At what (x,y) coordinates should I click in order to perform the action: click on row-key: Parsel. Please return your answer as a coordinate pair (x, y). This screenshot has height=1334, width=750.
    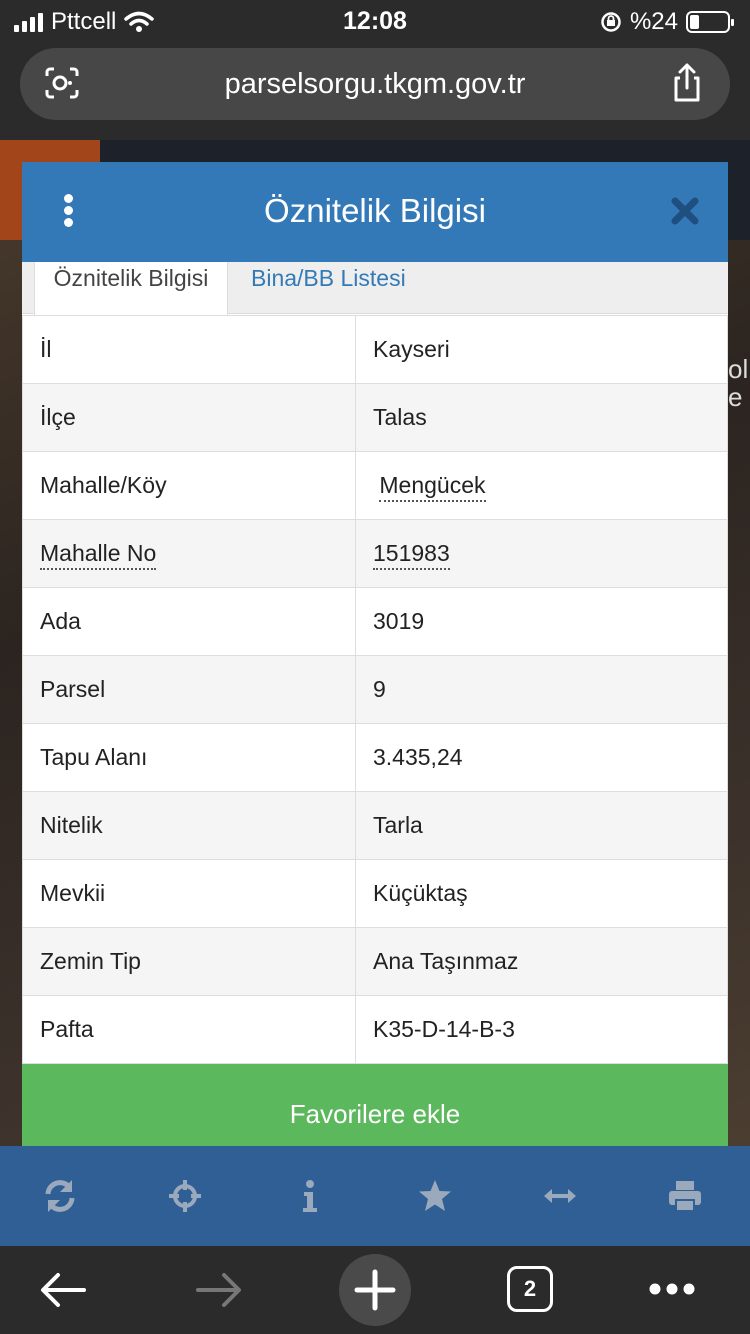
    Looking at the image, I should click on (189, 689).